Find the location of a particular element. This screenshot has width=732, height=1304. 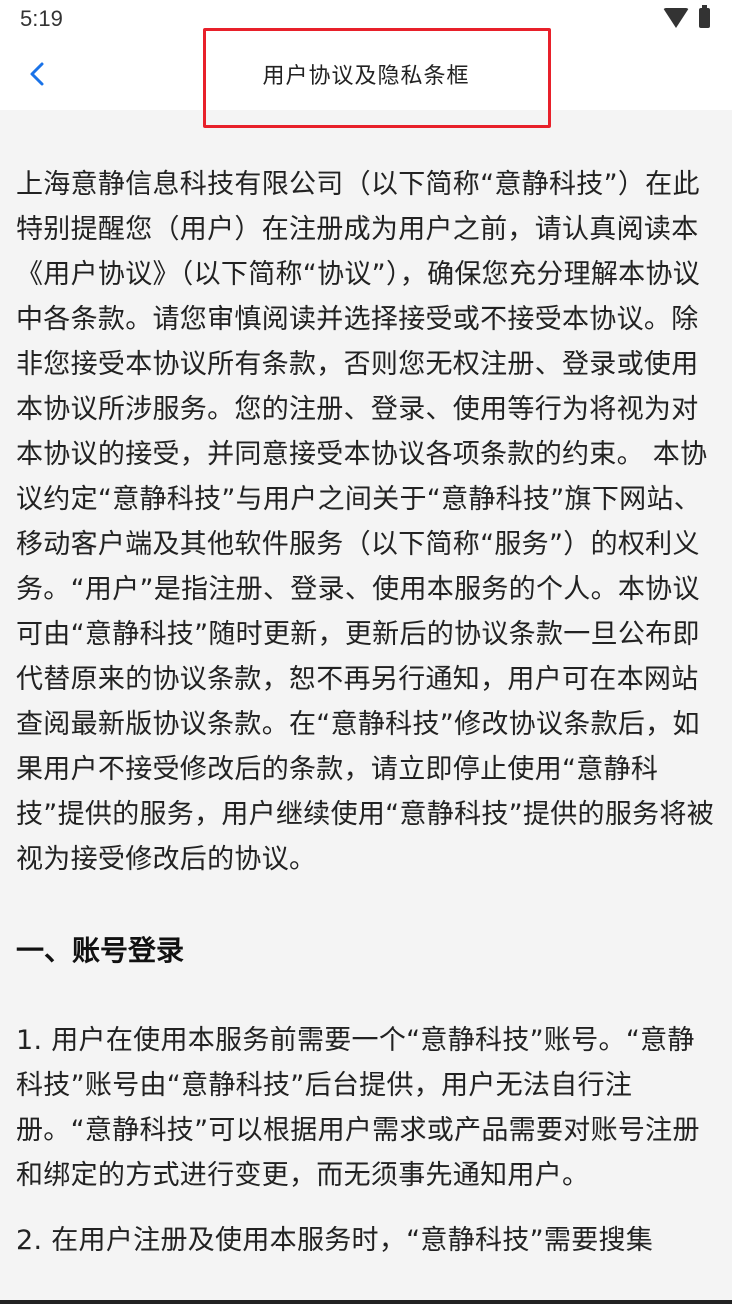

wifi-icon is located at coordinates (676, 18).